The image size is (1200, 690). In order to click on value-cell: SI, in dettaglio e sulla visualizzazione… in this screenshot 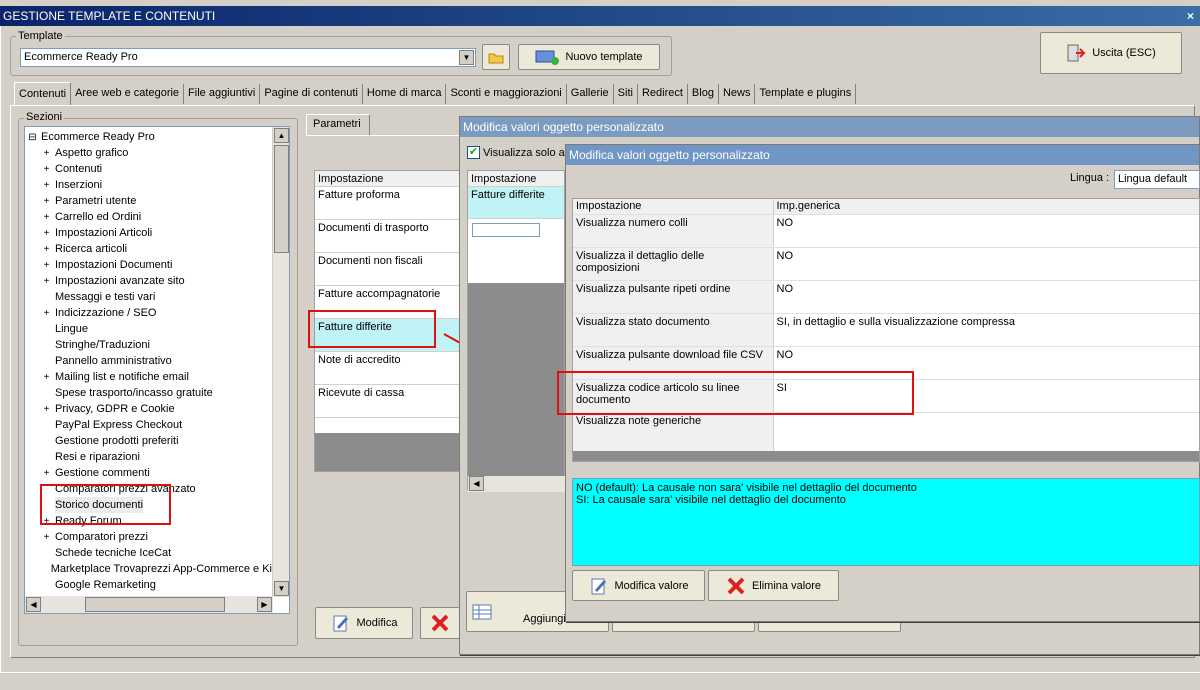, I will do `click(986, 330)`.